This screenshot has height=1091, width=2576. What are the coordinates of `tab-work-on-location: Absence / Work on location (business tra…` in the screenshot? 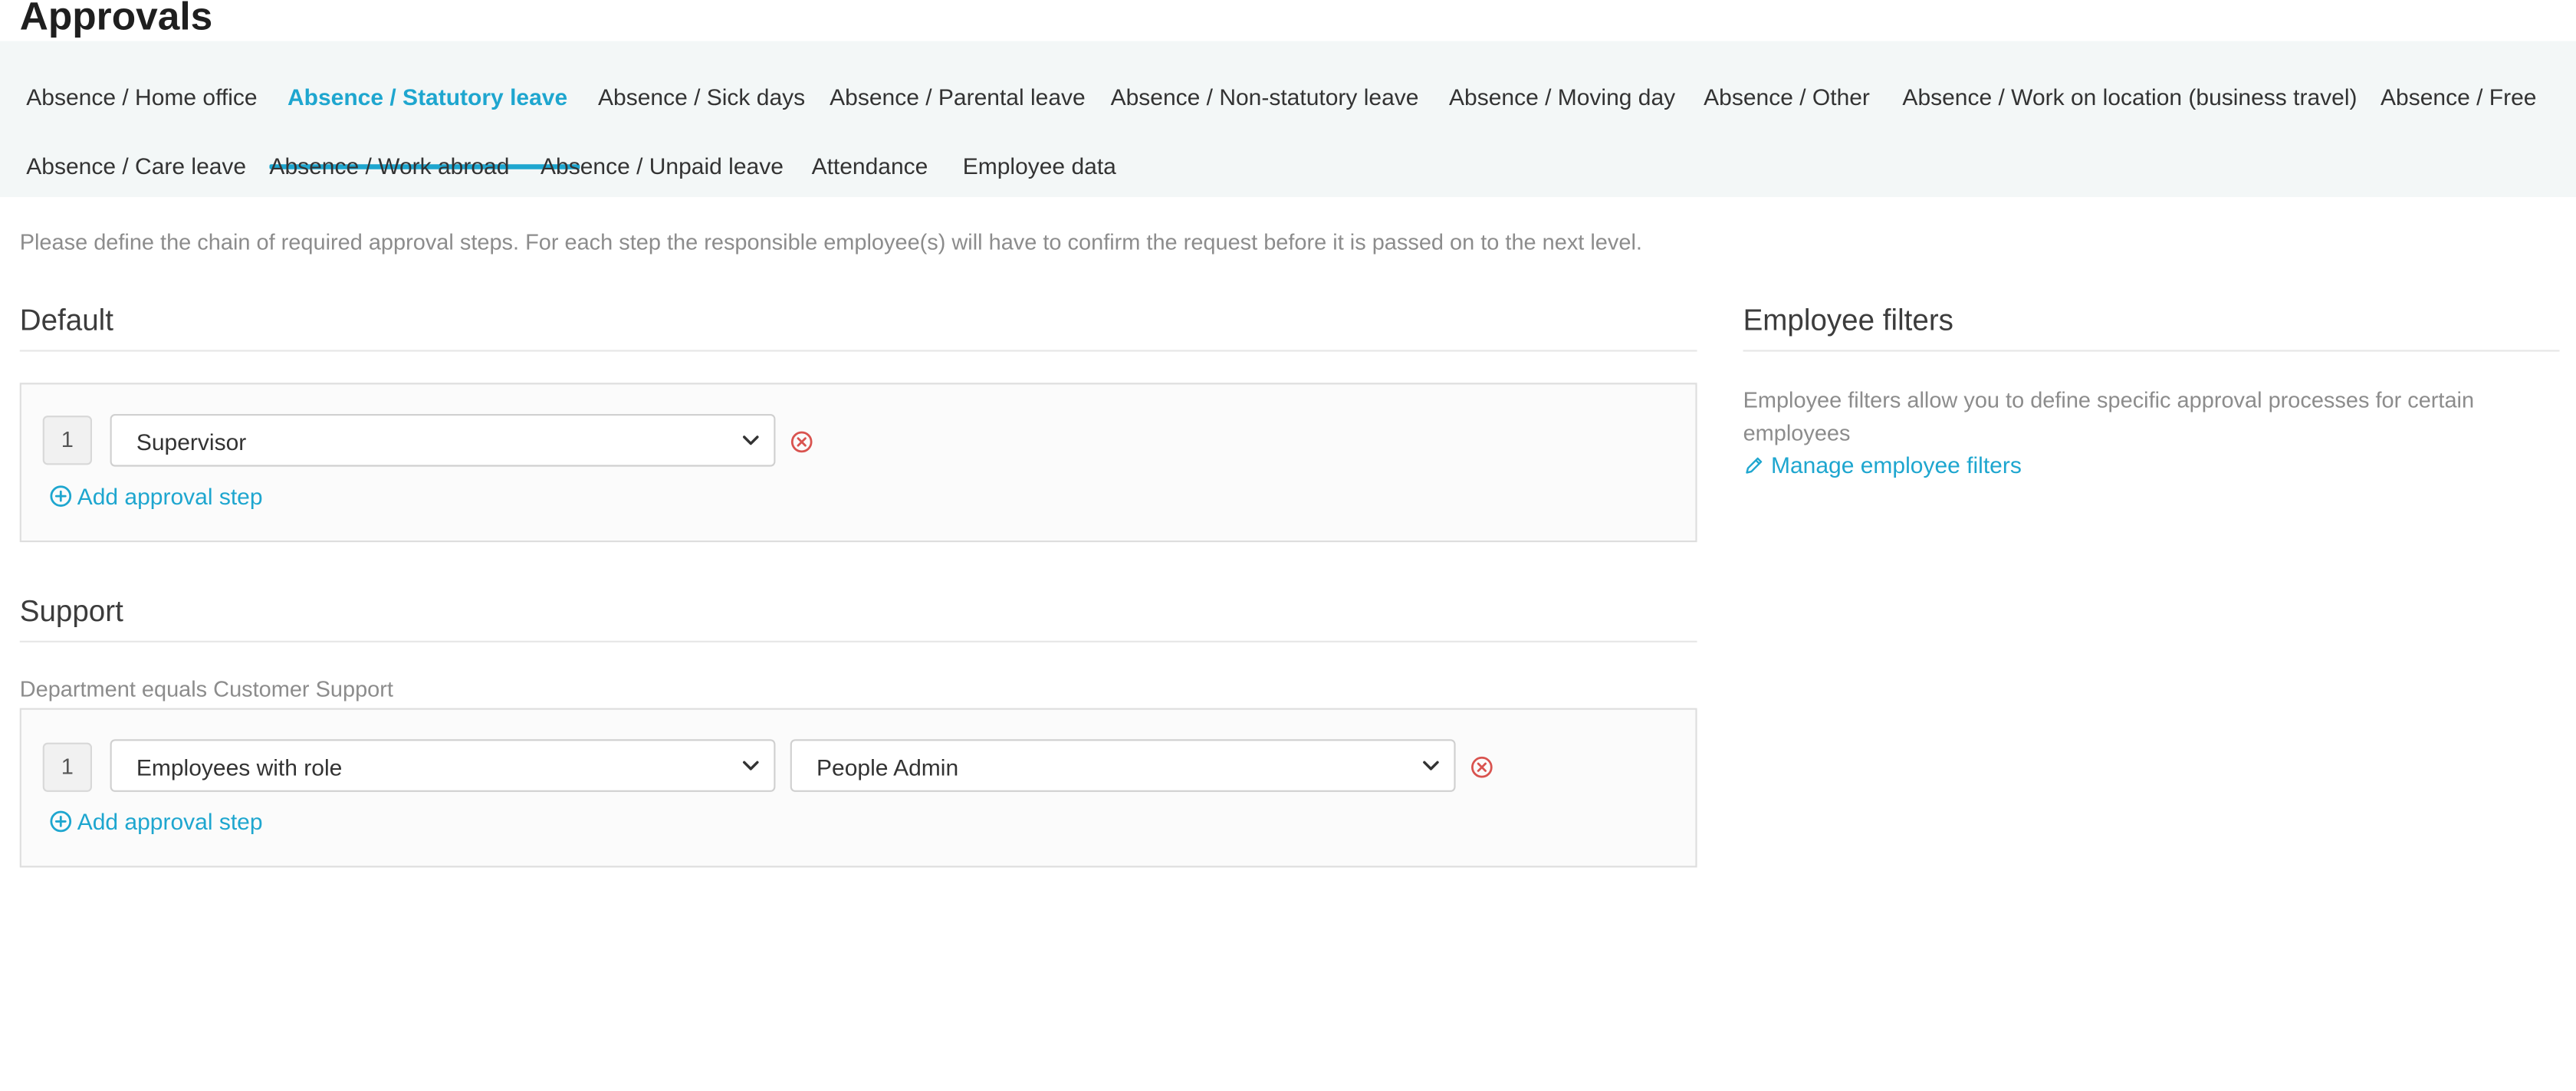 It's located at (2129, 97).